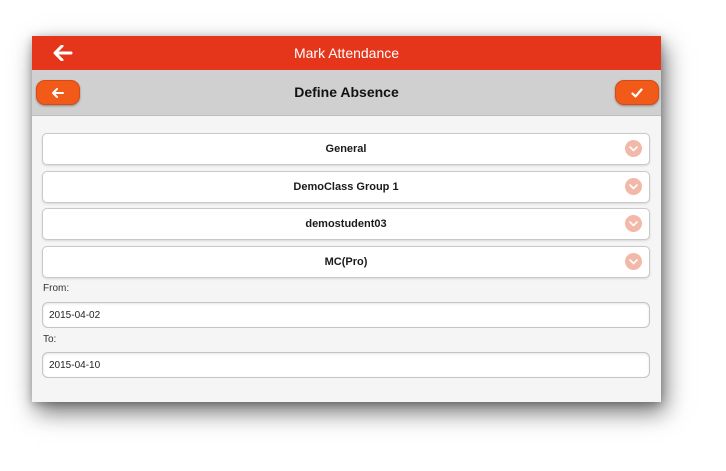  I want to click on class-group-select: DemoClass Group 1, so click(346, 187).